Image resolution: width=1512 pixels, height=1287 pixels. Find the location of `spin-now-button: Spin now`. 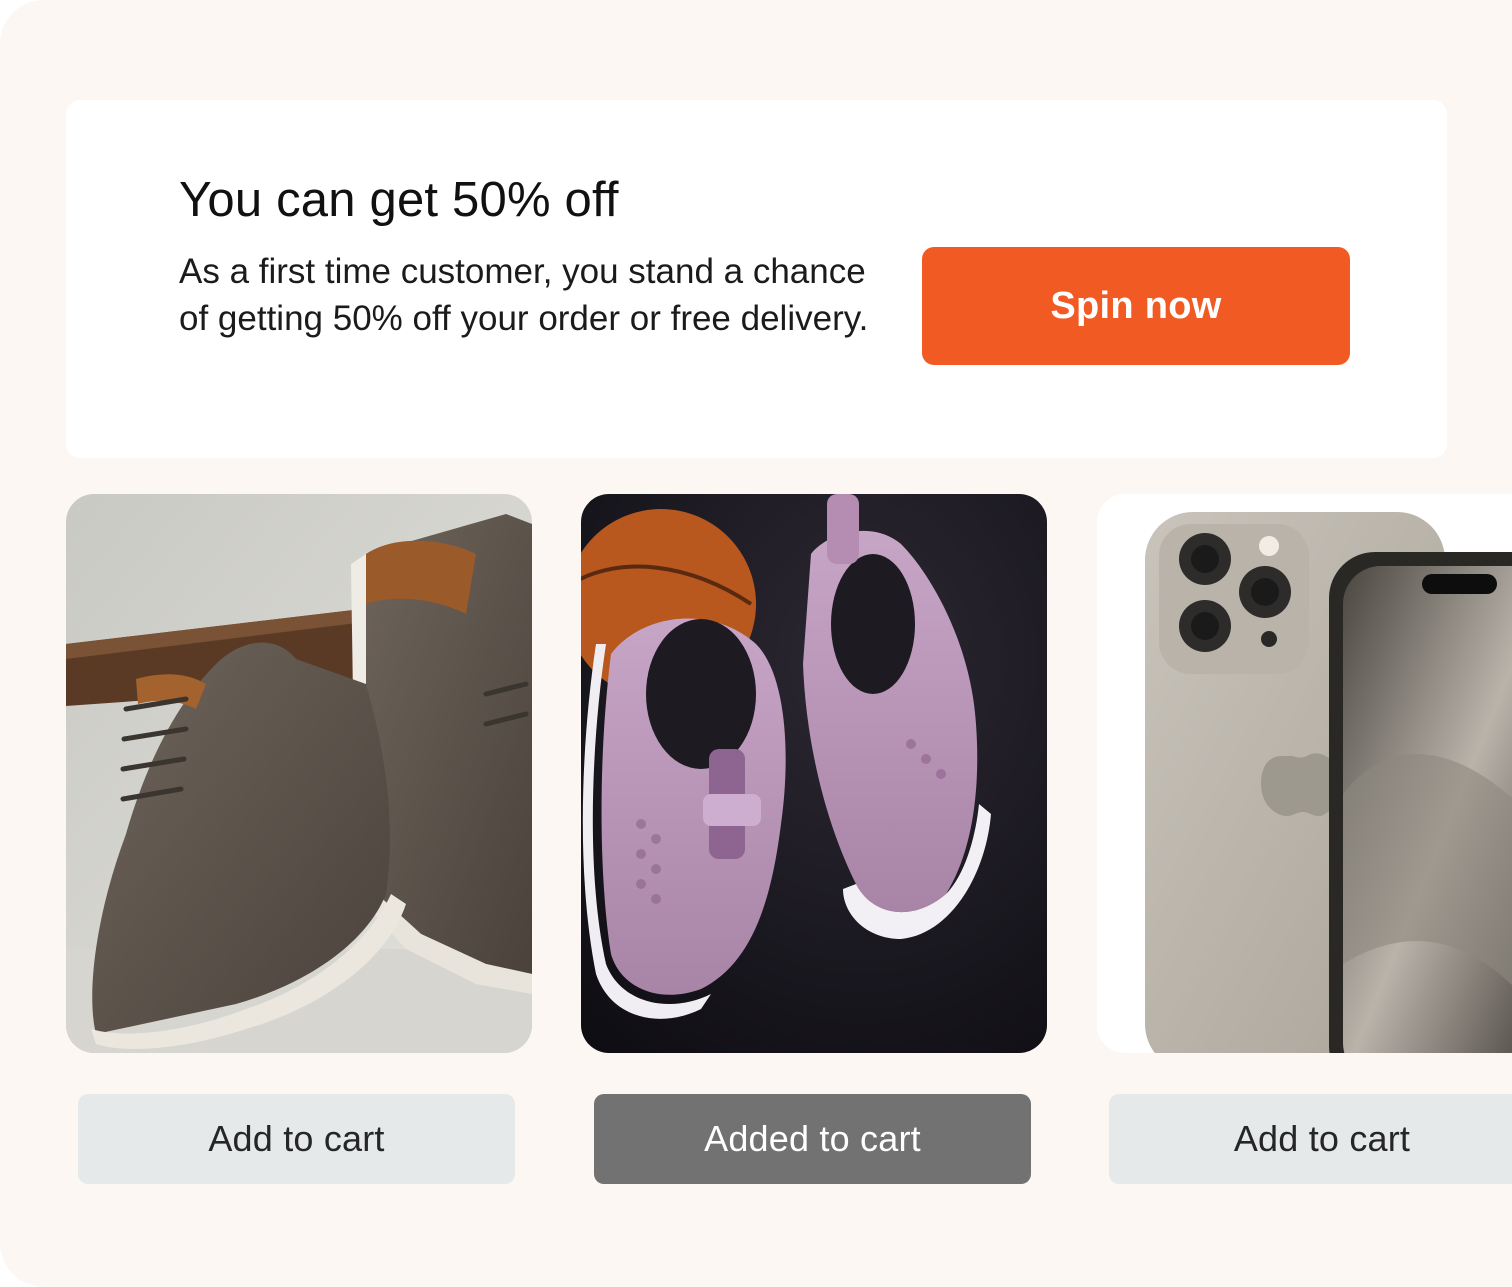

spin-now-button: Spin now is located at coordinates (1136, 306).